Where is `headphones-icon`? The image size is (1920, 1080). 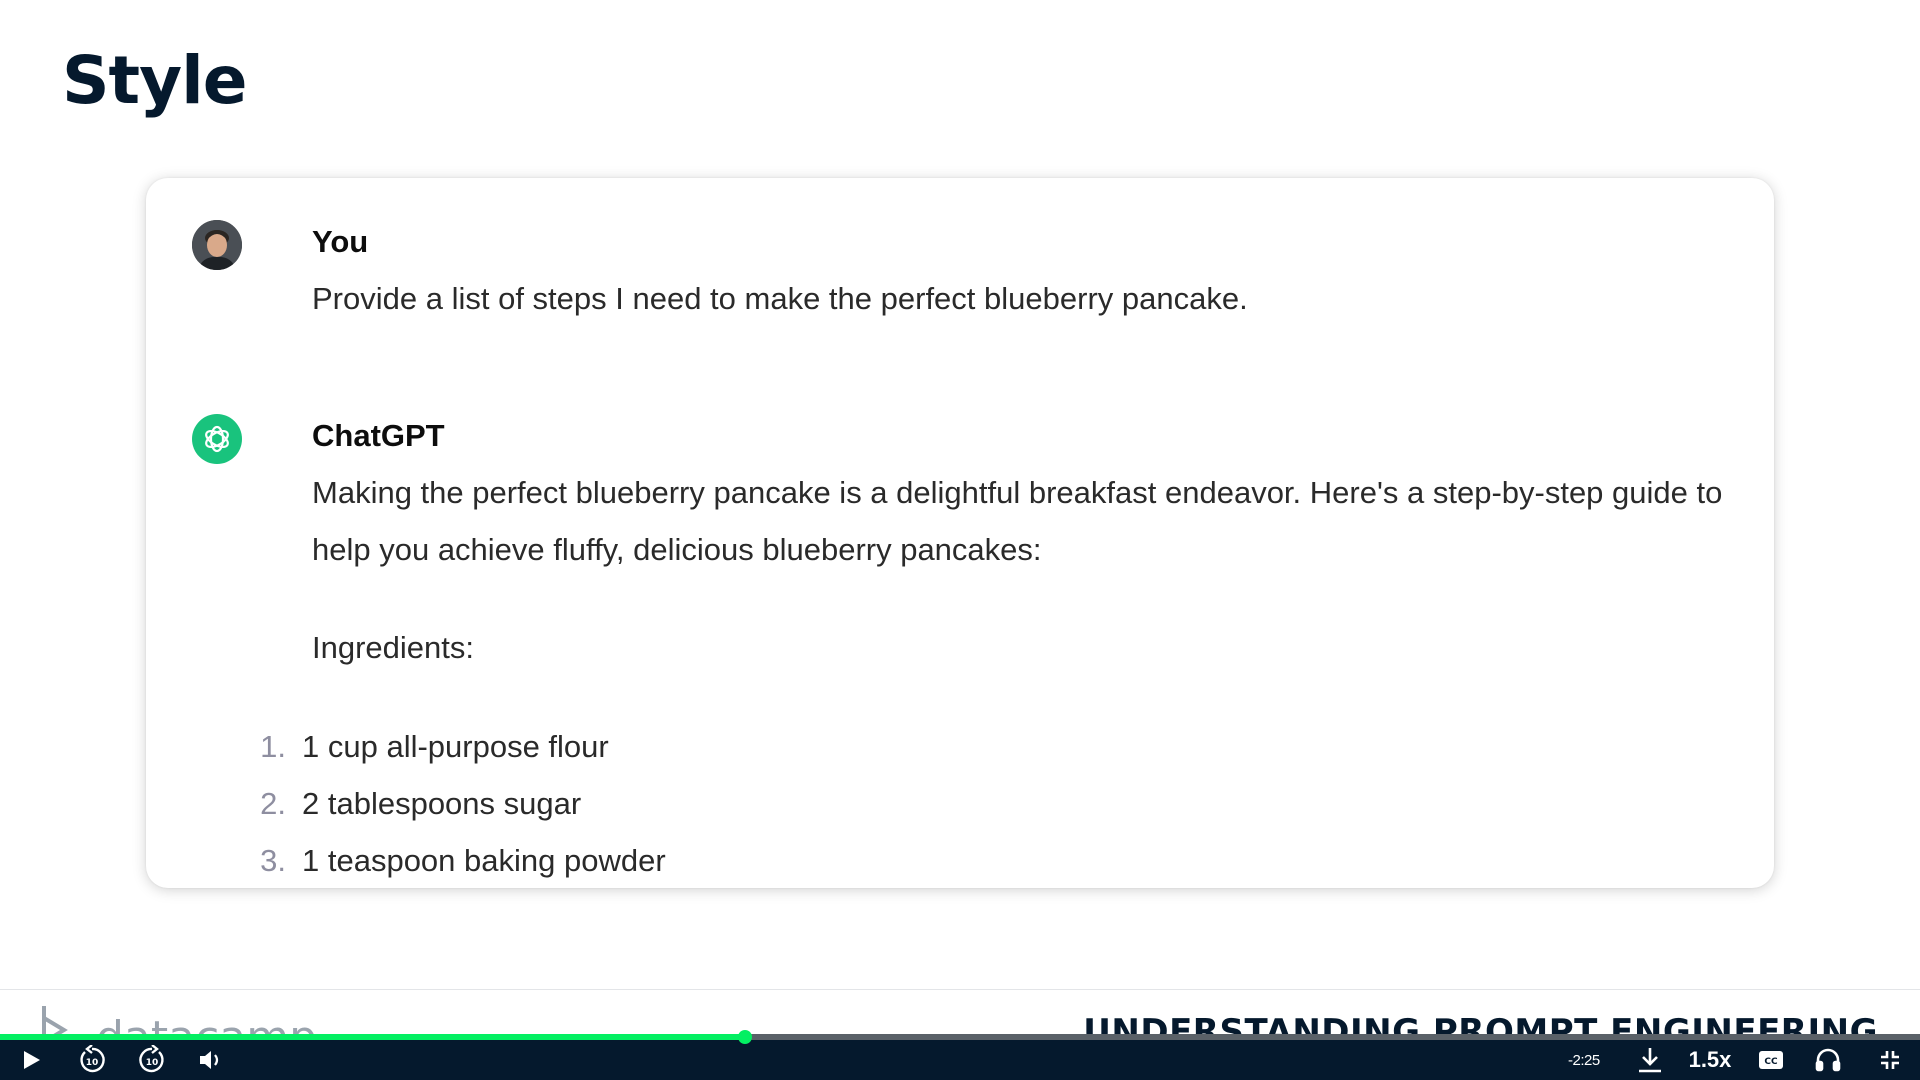 headphones-icon is located at coordinates (1828, 1060).